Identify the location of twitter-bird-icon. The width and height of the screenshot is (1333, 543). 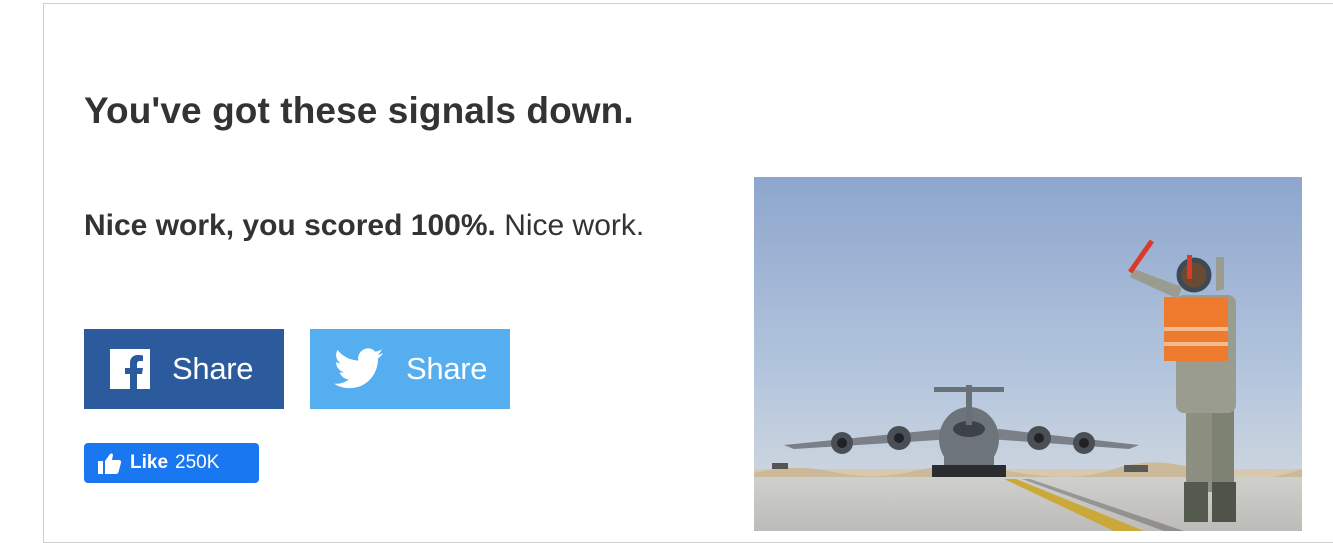
(359, 369).